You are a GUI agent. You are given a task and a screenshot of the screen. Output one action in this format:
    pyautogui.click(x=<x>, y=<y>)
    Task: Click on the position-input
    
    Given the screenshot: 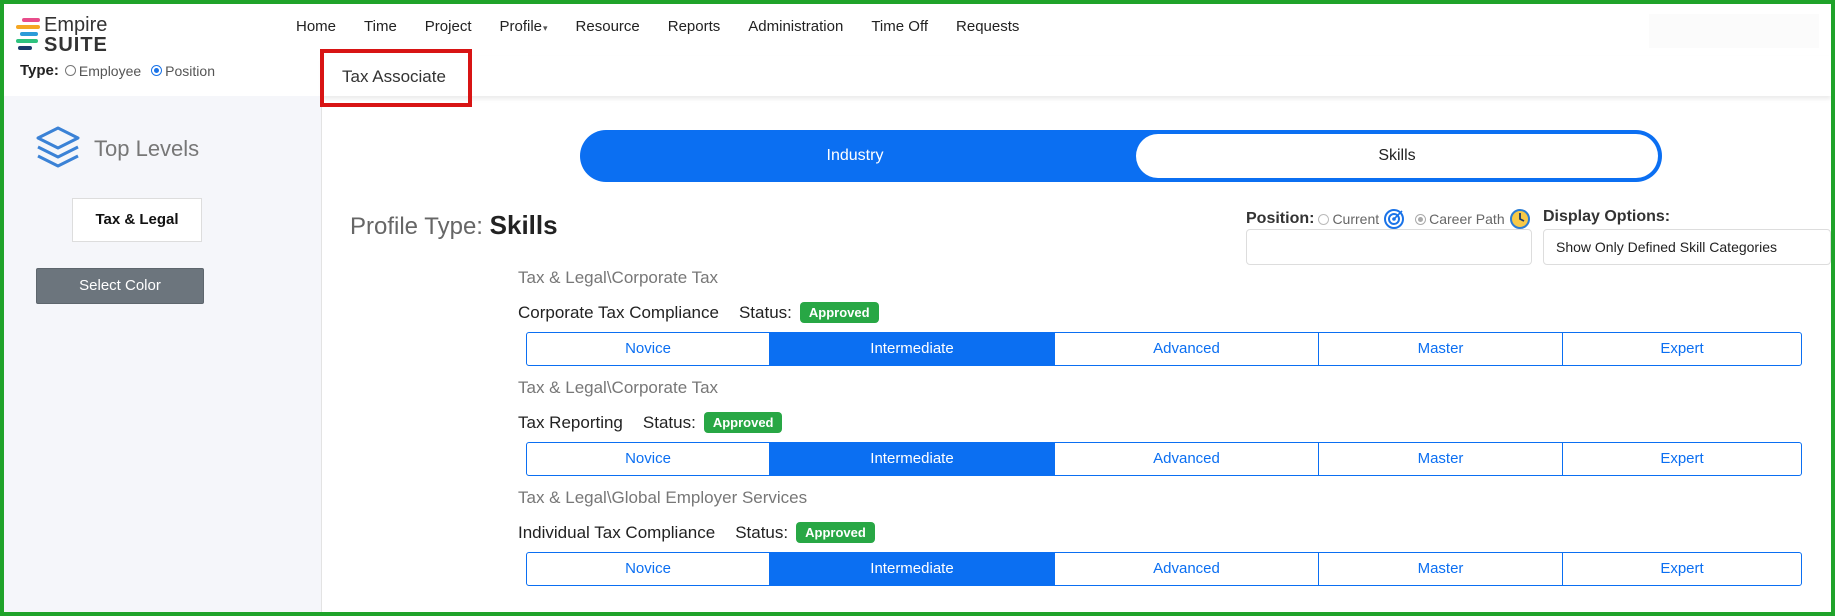 What is the action you would take?
    pyautogui.click(x=1389, y=247)
    